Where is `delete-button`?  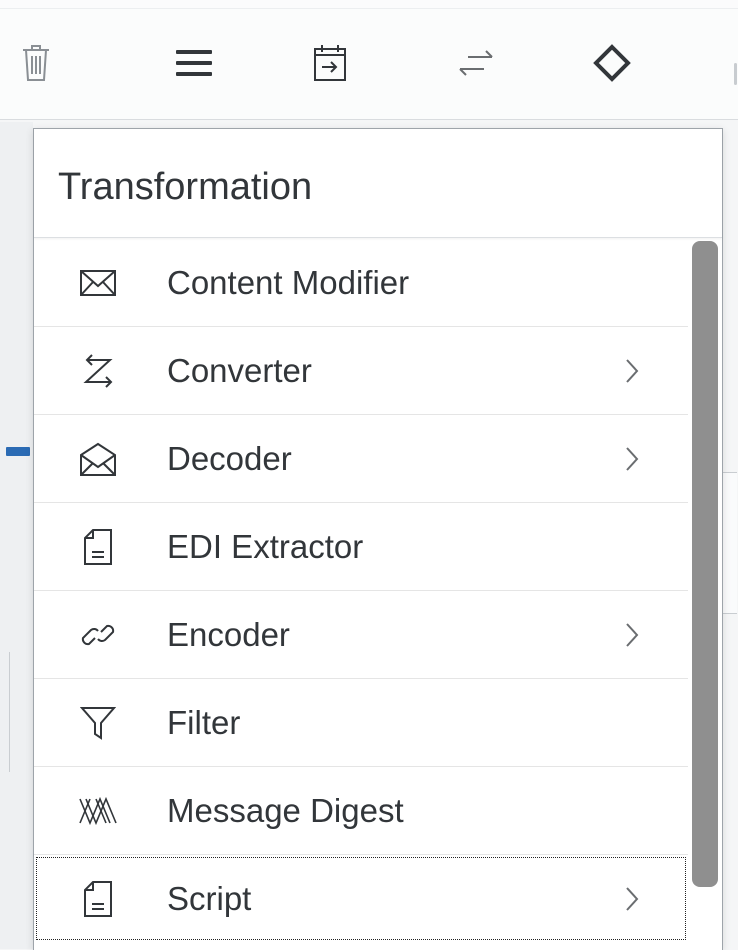
delete-button is located at coordinates (36, 63).